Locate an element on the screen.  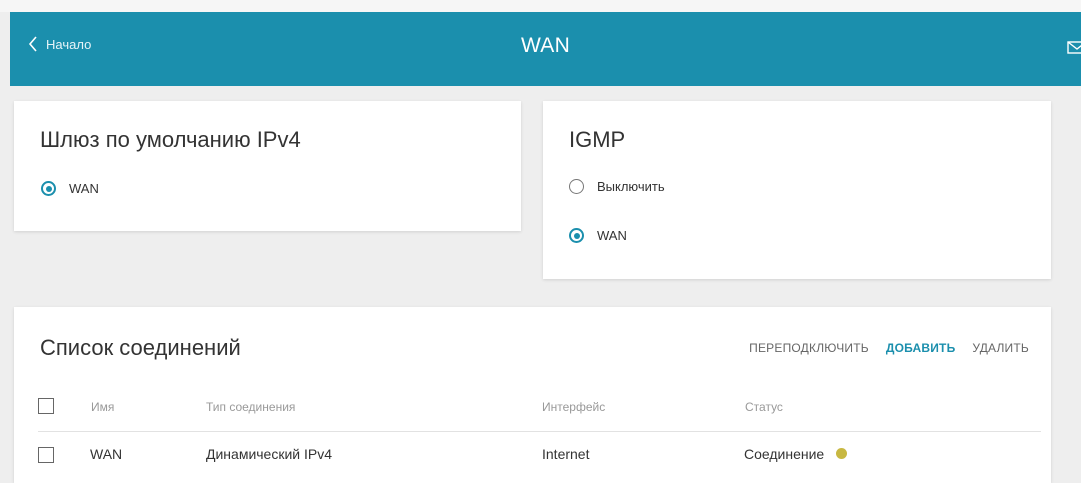
status-dot-icon is located at coordinates (842, 453).